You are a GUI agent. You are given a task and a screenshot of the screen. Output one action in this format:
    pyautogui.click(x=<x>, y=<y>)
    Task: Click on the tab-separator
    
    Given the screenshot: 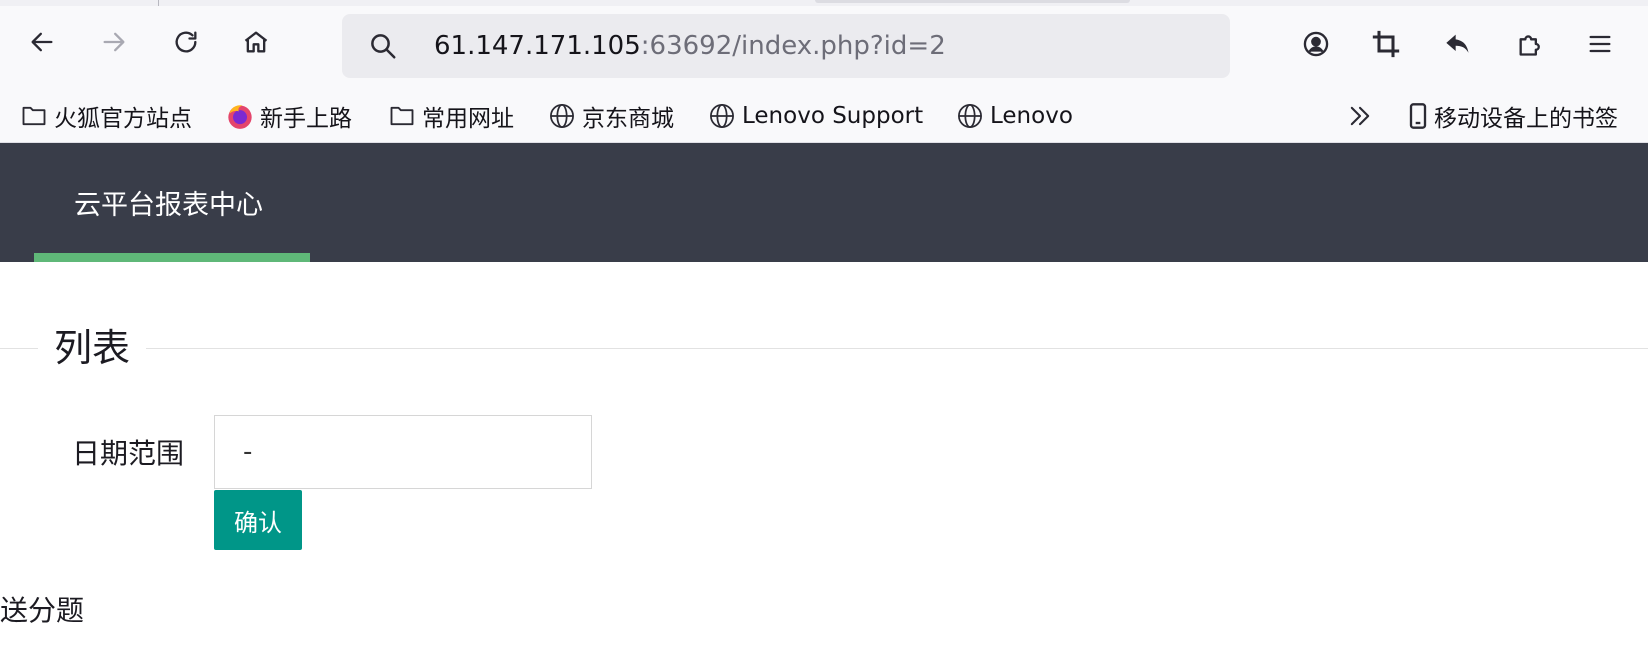 What is the action you would take?
    pyautogui.click(x=158, y=3)
    